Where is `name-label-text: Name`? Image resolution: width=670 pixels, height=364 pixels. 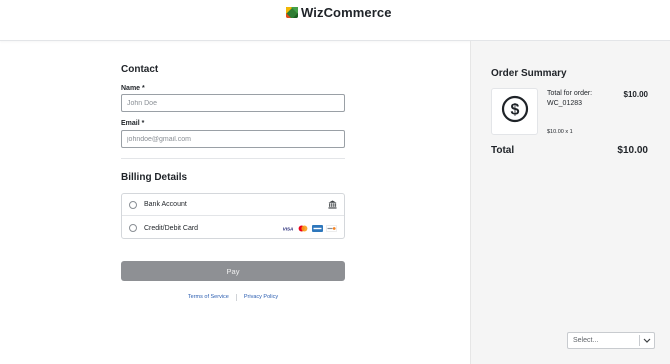
name-label-text: Name is located at coordinates (131, 88).